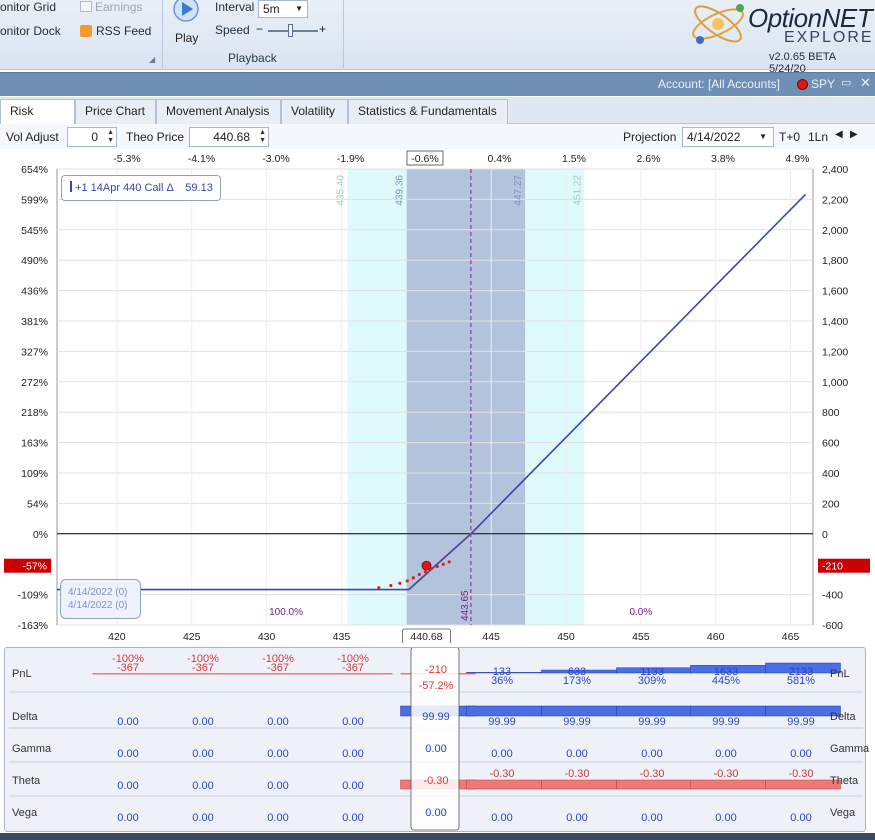 Image resolution: width=875 pixels, height=840 pixels. What do you see at coordinates (466, 397) in the screenshot?
I see `inner-probability-band` at bounding box center [466, 397].